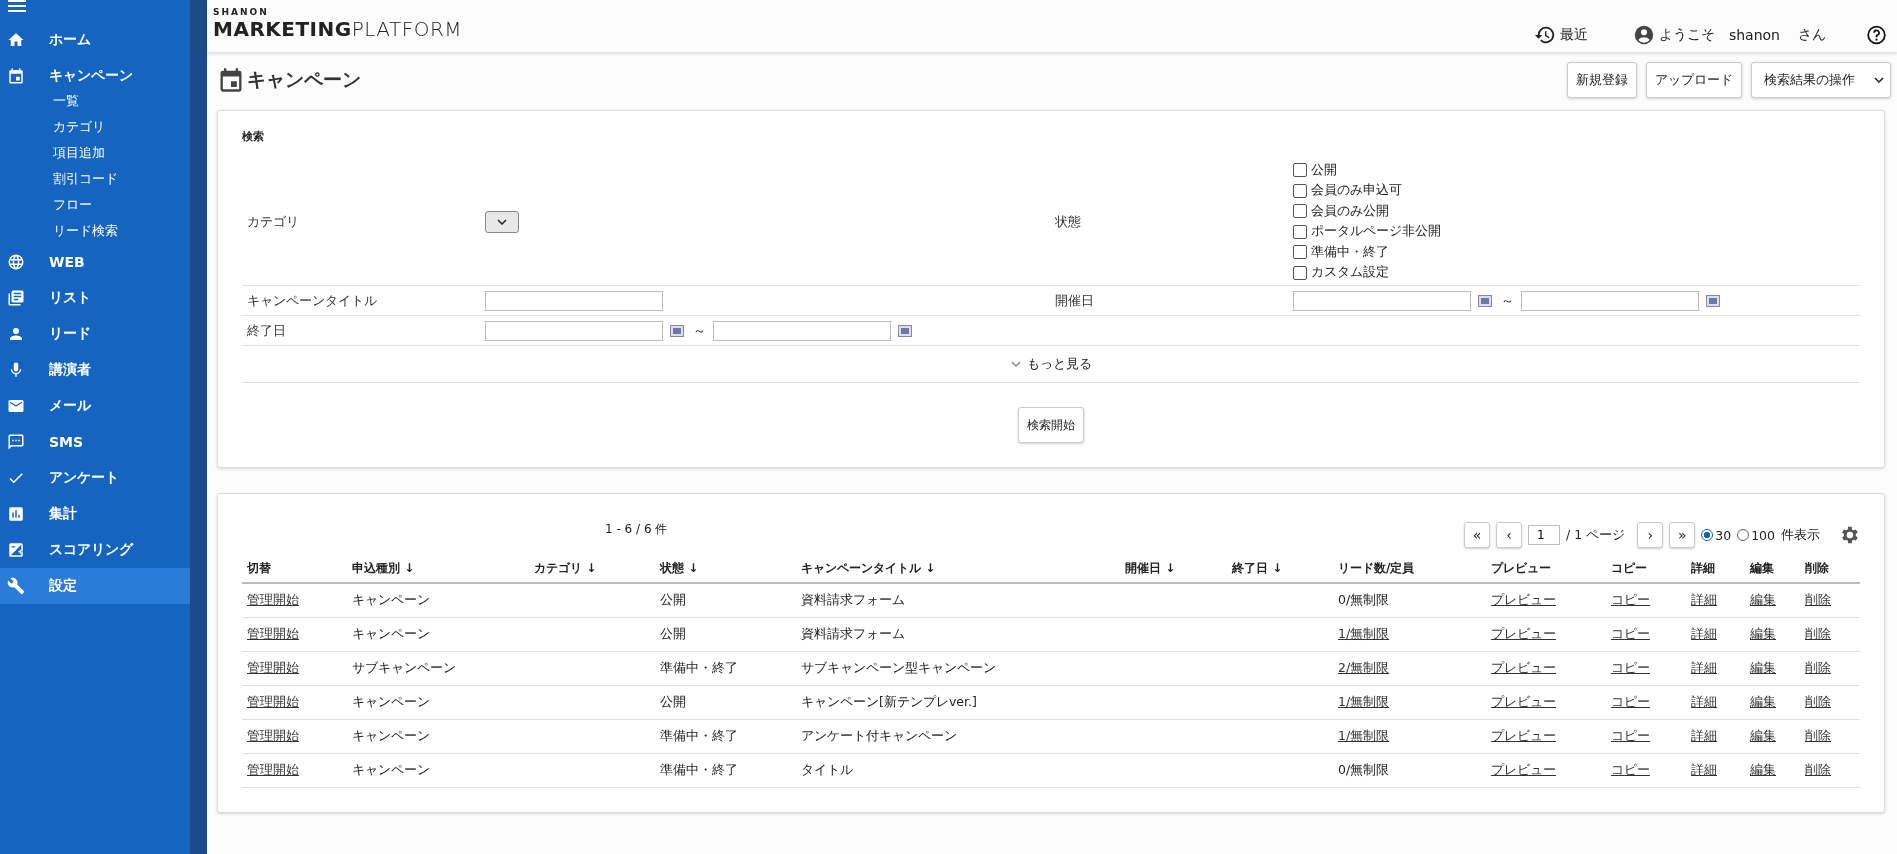 The width and height of the screenshot is (1897, 854). I want to click on per-page-radio: 30, so click(1716, 535).